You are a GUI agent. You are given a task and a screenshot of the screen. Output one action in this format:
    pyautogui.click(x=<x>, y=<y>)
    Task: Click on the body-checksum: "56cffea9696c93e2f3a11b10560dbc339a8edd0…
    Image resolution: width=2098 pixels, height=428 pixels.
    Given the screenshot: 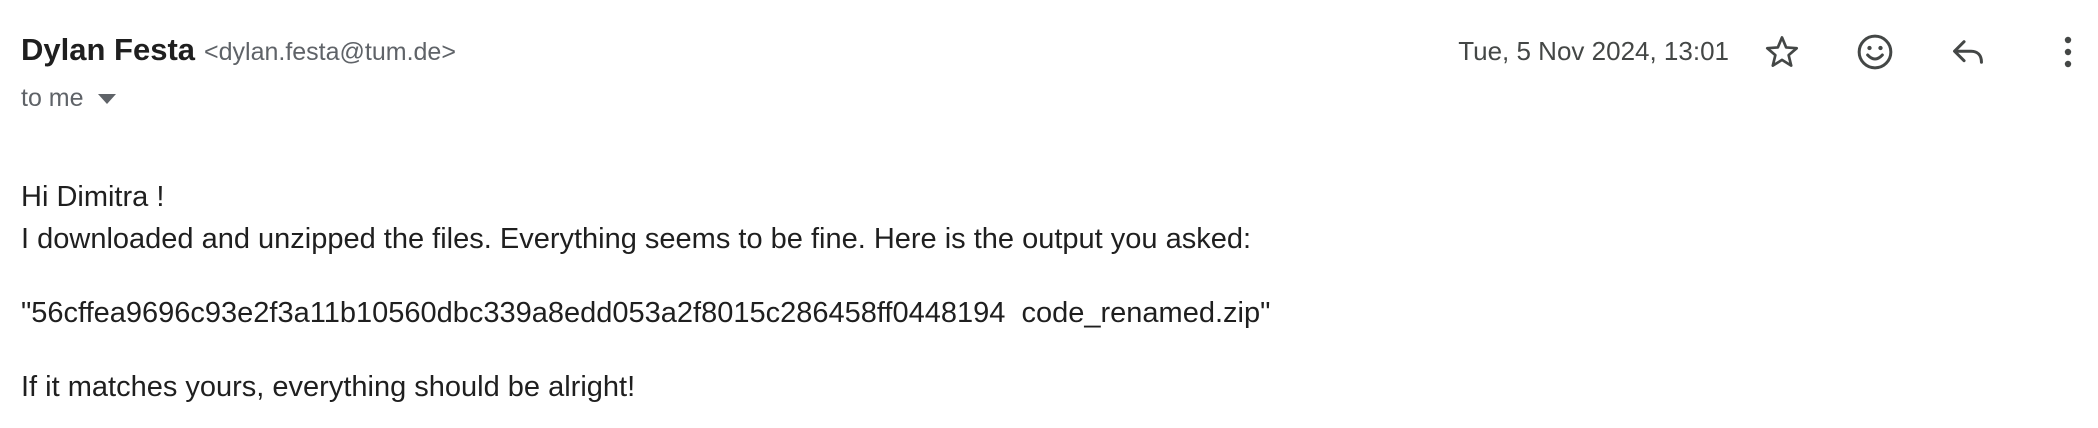 What is the action you would take?
    pyautogui.click(x=646, y=313)
    